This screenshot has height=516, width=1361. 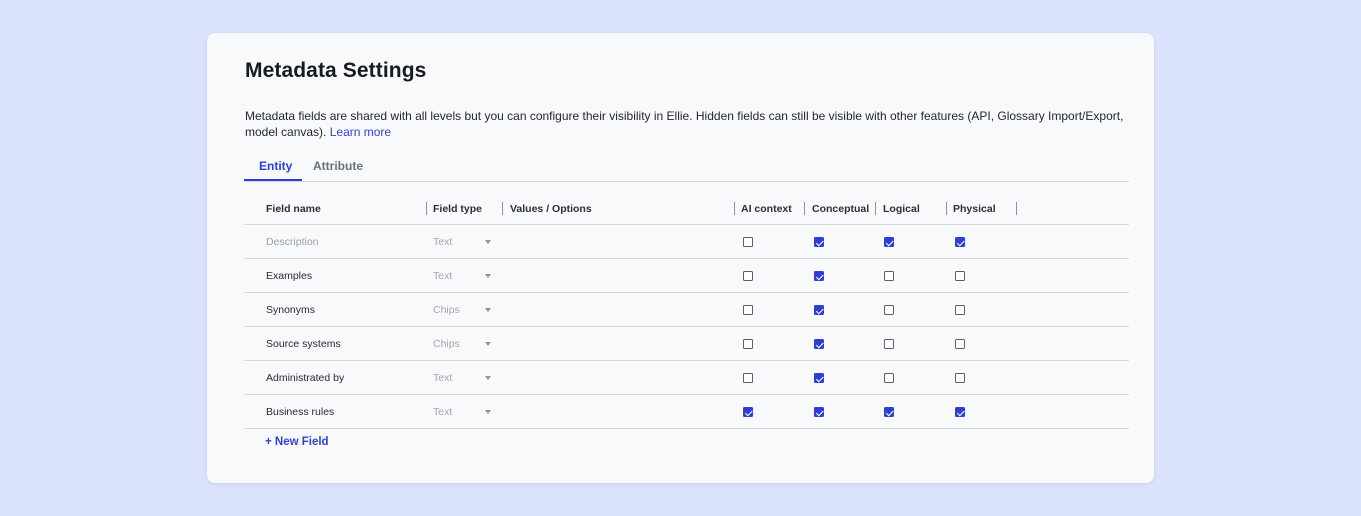 I want to click on field-name: Business rules, so click(x=300, y=412).